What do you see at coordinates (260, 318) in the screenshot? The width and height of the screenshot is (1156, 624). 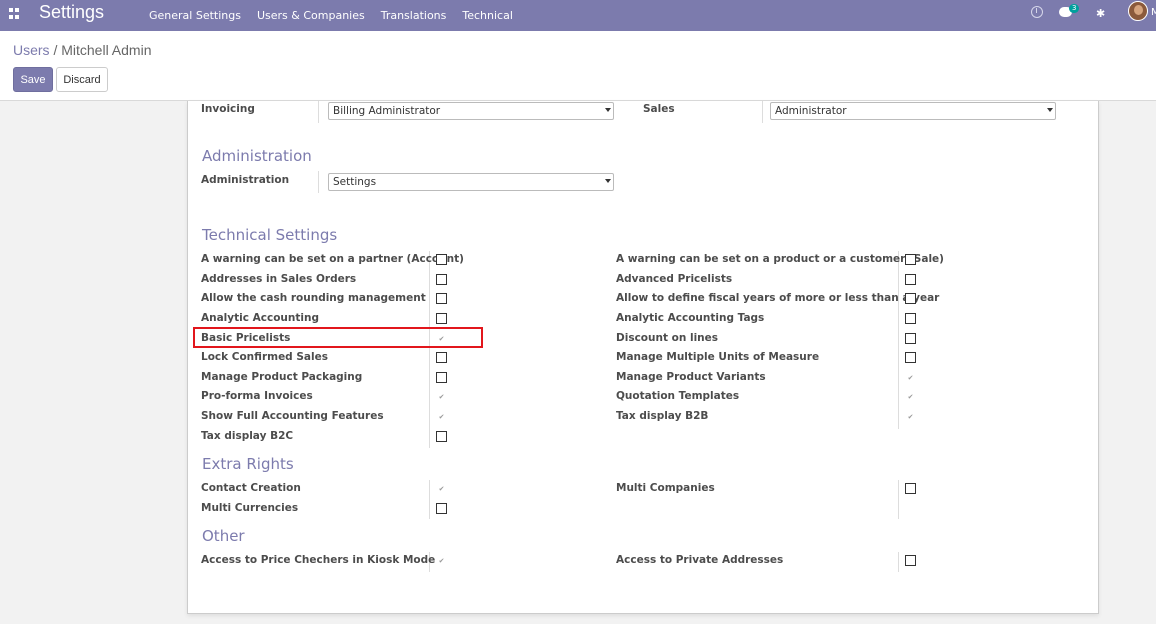 I see `tech-left-label: Analytic Accounting` at bounding box center [260, 318].